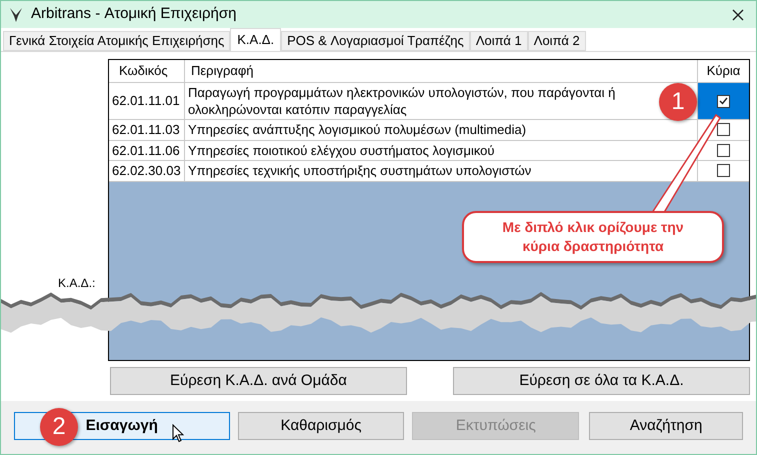  I want to click on table-cell, so click(723, 101).